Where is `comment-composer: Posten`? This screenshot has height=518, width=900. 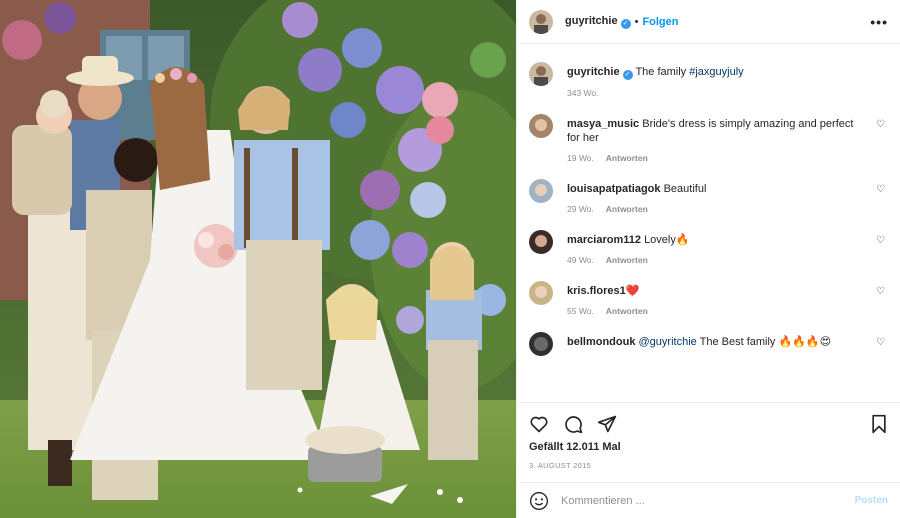
comment-composer: Posten is located at coordinates (708, 500).